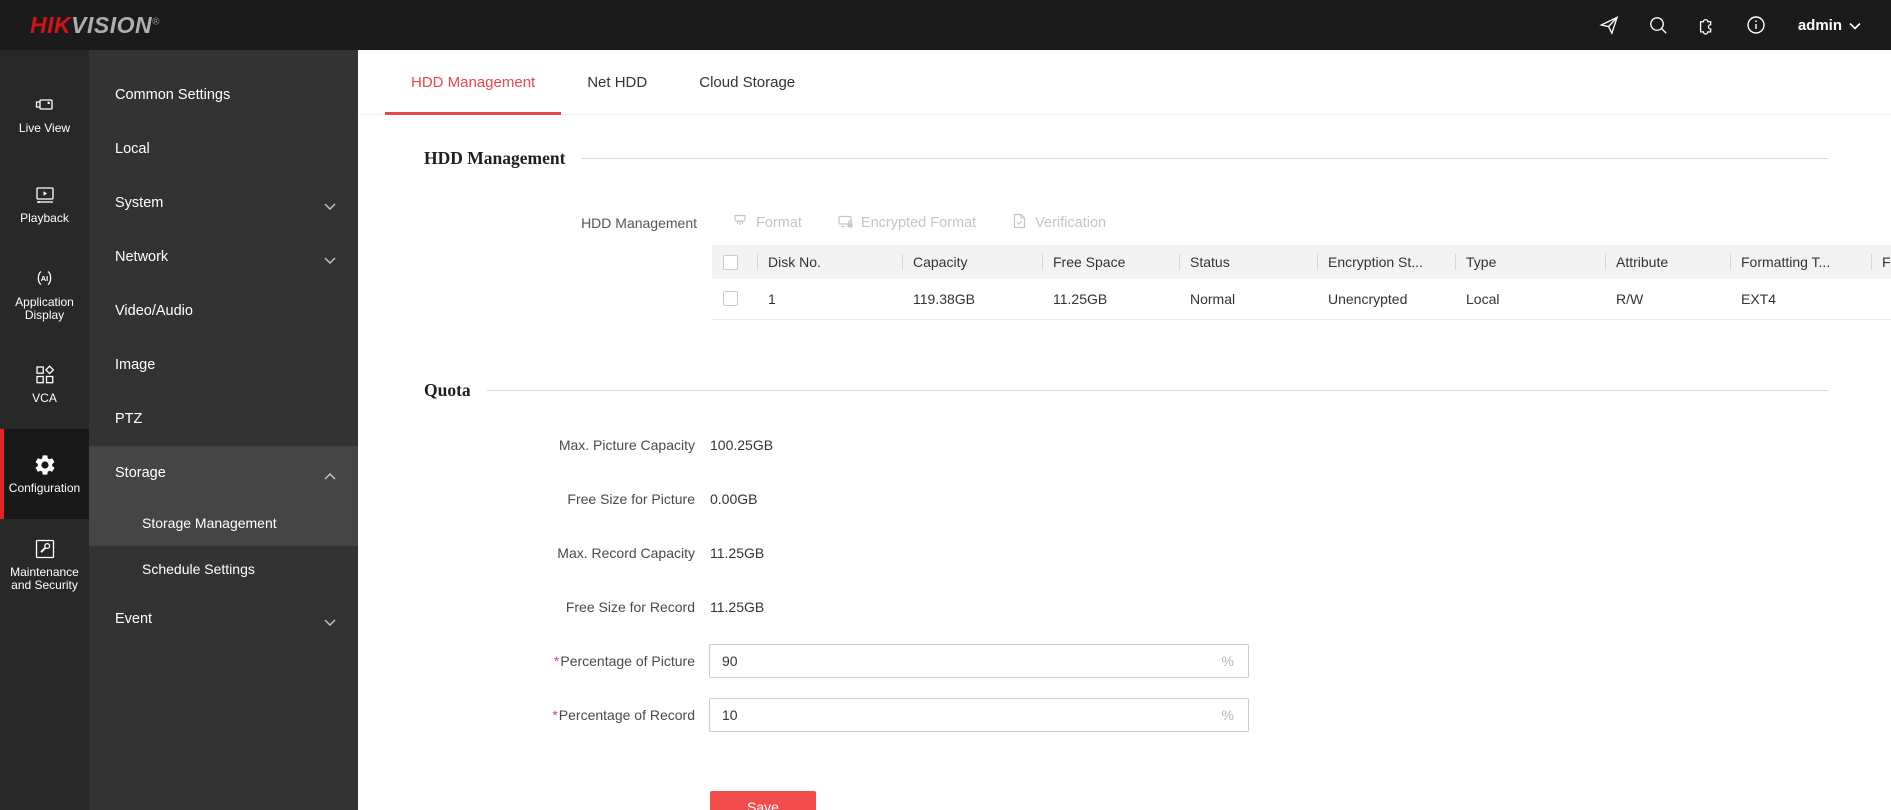  Describe the element at coordinates (44, 488) in the screenshot. I see `rail-item-label: Configuration` at that location.